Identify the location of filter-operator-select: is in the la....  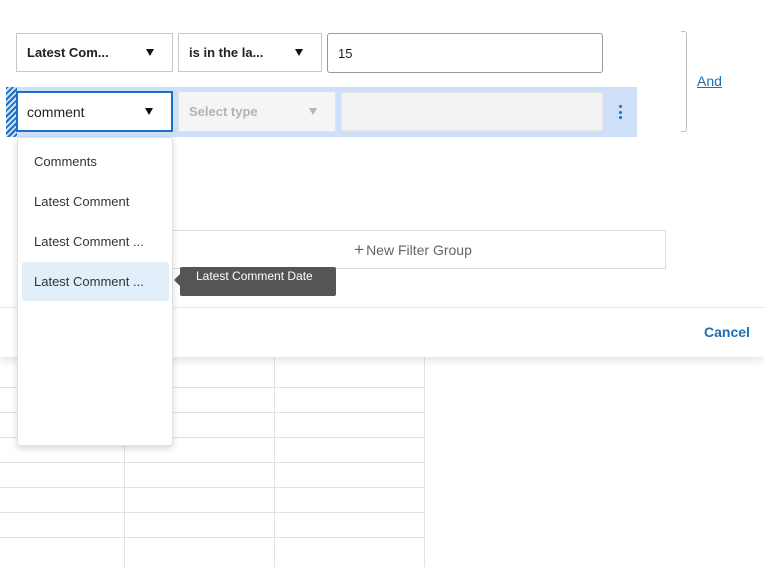
(250, 52).